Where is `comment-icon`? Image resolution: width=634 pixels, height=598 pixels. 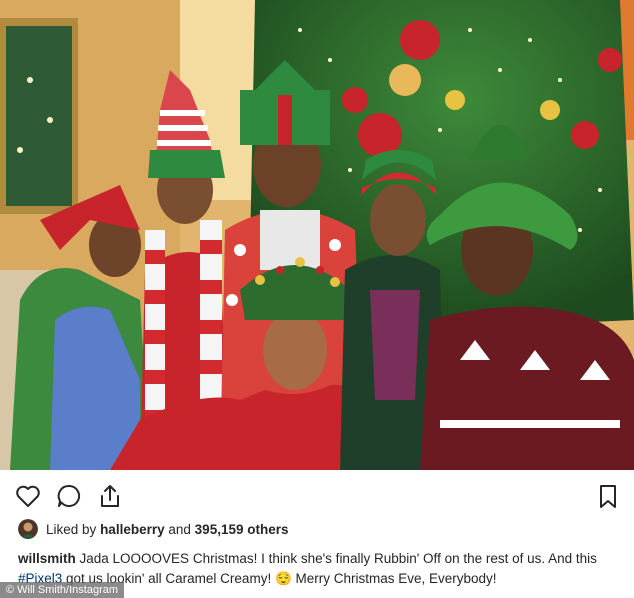
comment-icon is located at coordinates (69, 496).